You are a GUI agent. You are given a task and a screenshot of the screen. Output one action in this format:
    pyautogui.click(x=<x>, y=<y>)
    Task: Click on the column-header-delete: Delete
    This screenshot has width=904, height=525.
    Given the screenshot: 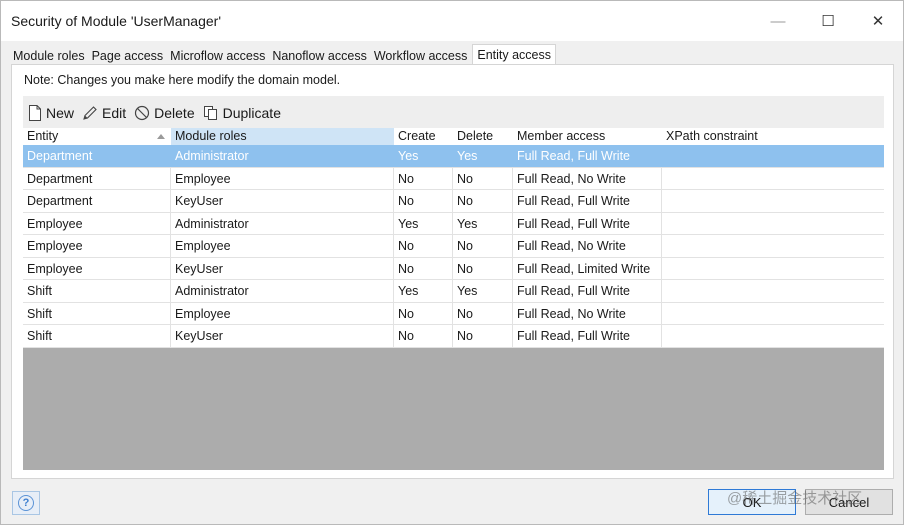 What is the action you would take?
    pyautogui.click(x=483, y=136)
    